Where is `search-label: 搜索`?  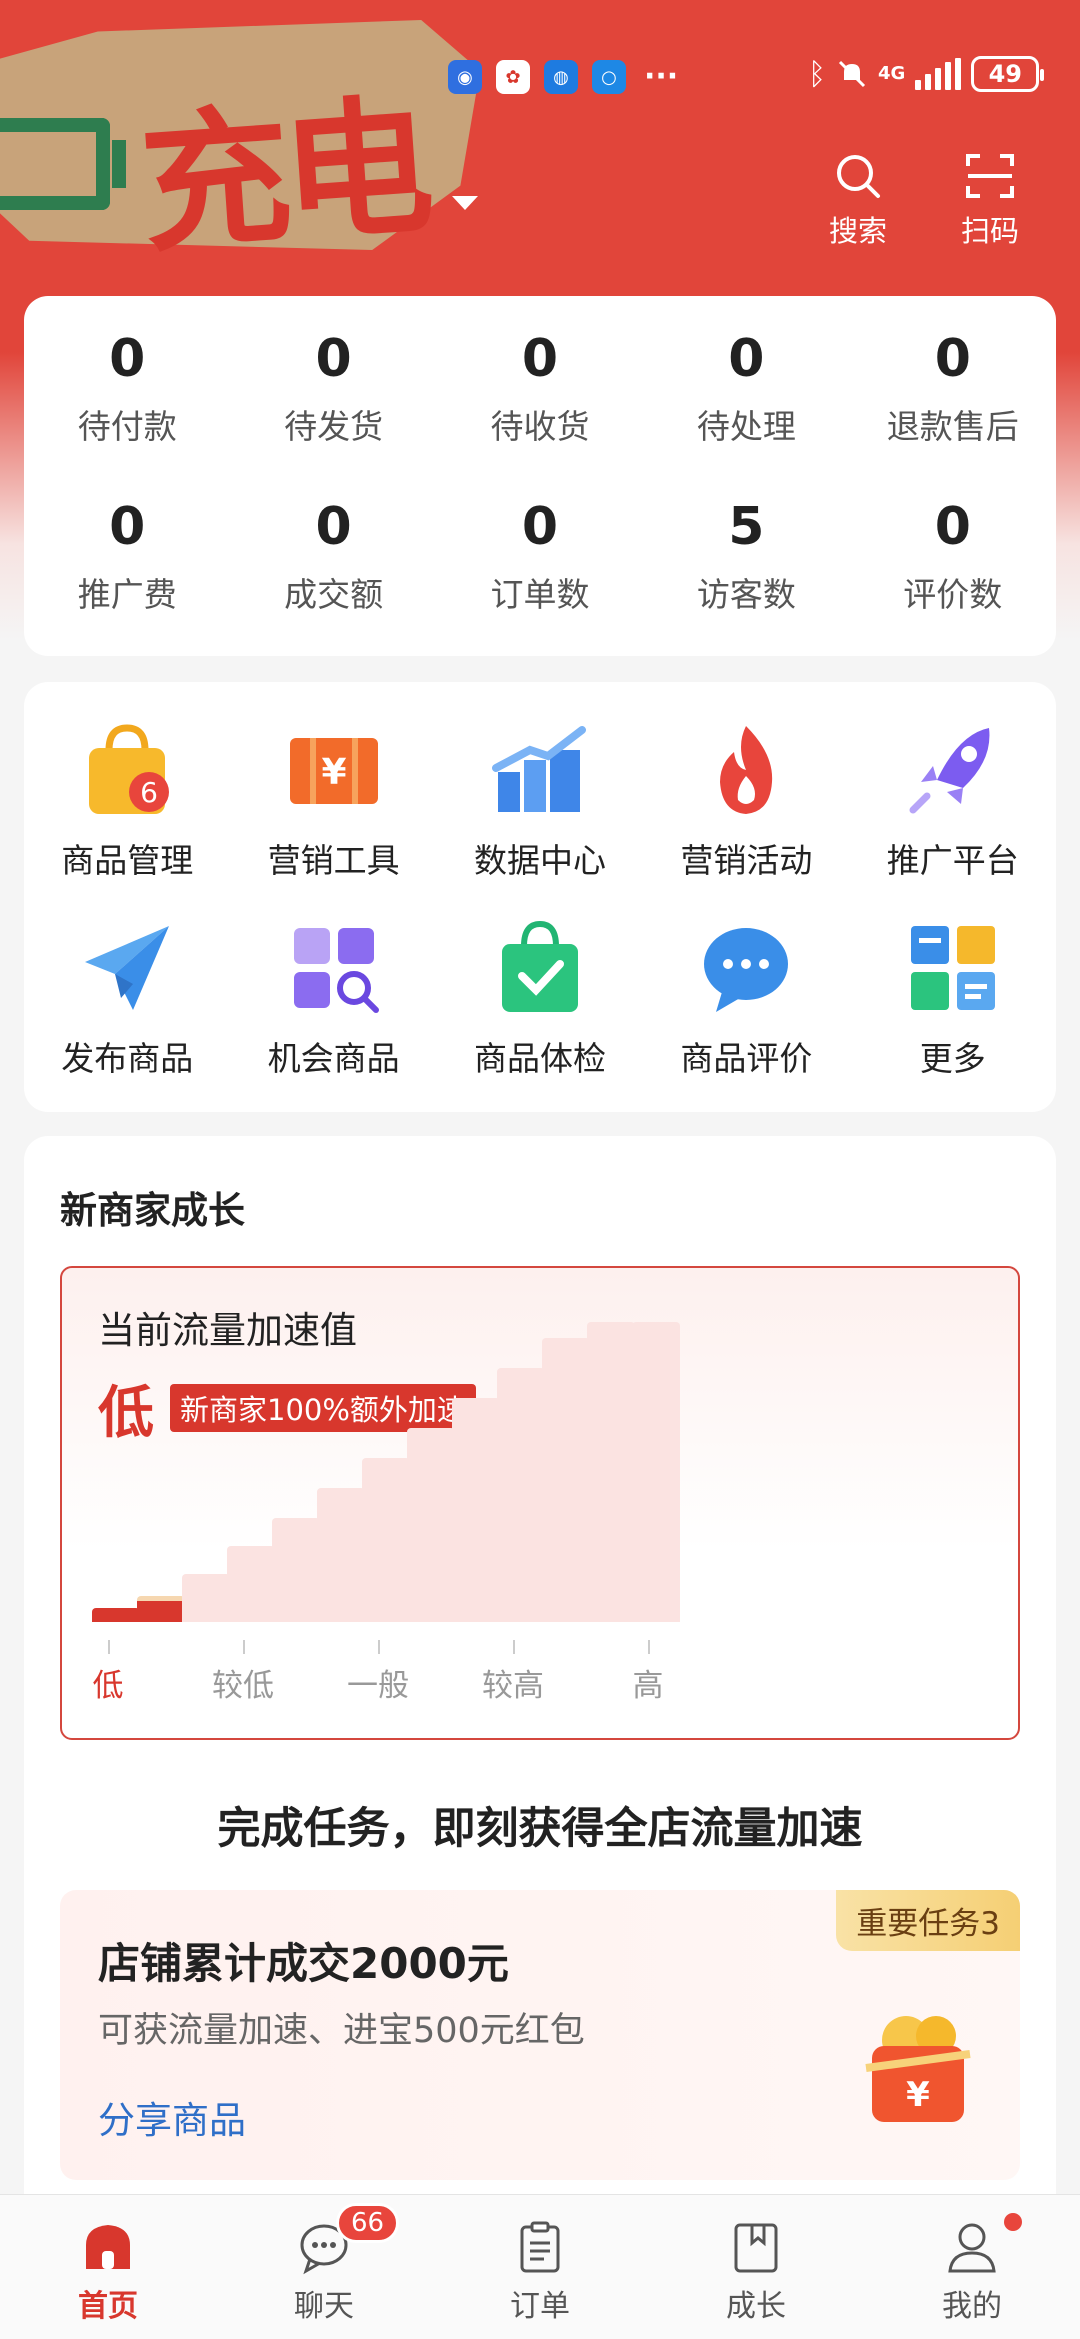
search-label: 搜索 is located at coordinates (857, 231).